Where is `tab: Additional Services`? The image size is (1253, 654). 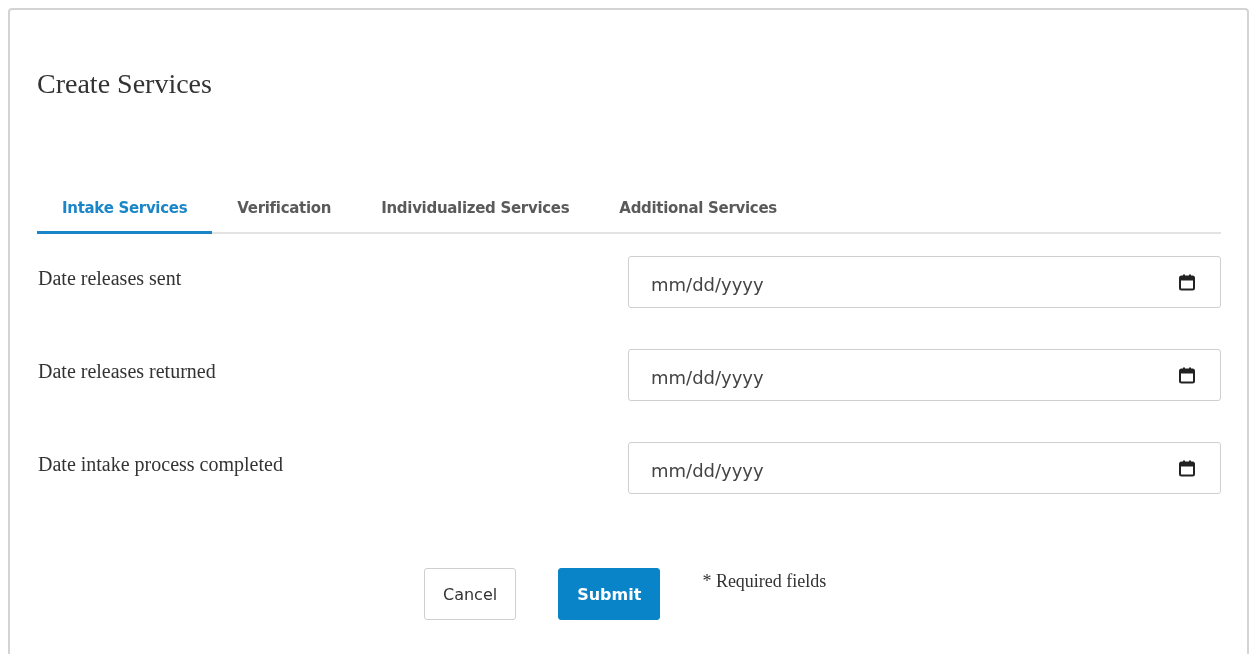
tab: Additional Services is located at coordinates (698, 211).